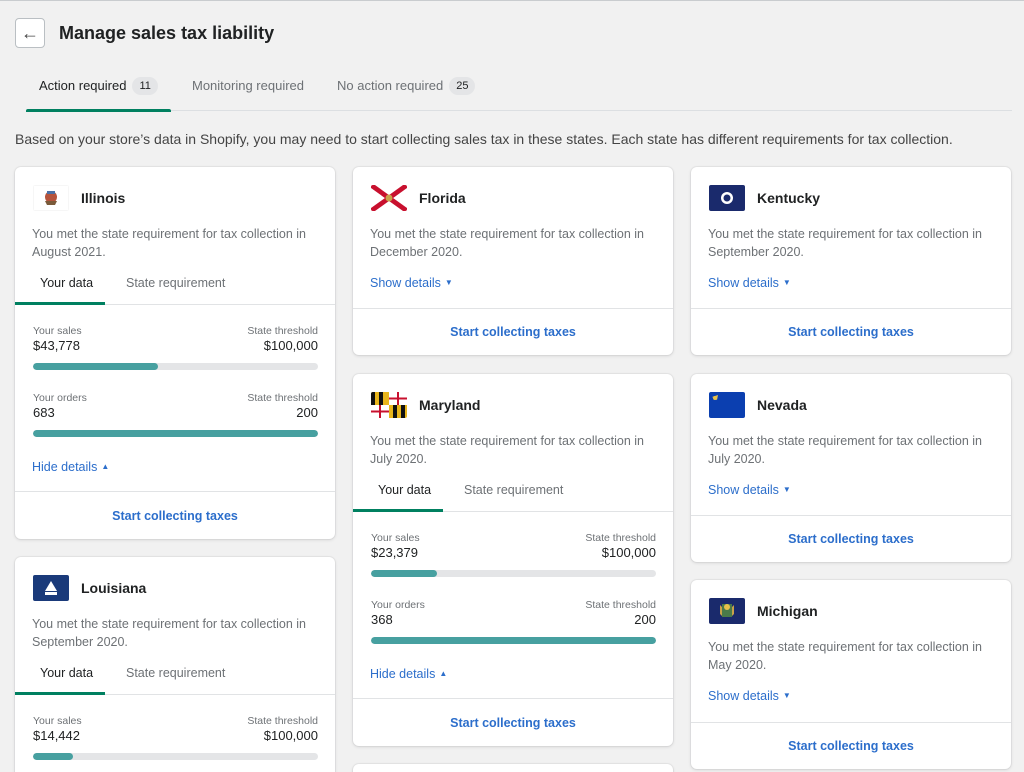 The image size is (1024, 772). What do you see at coordinates (418, 198) in the screenshot?
I see `card-header: Florida` at bounding box center [418, 198].